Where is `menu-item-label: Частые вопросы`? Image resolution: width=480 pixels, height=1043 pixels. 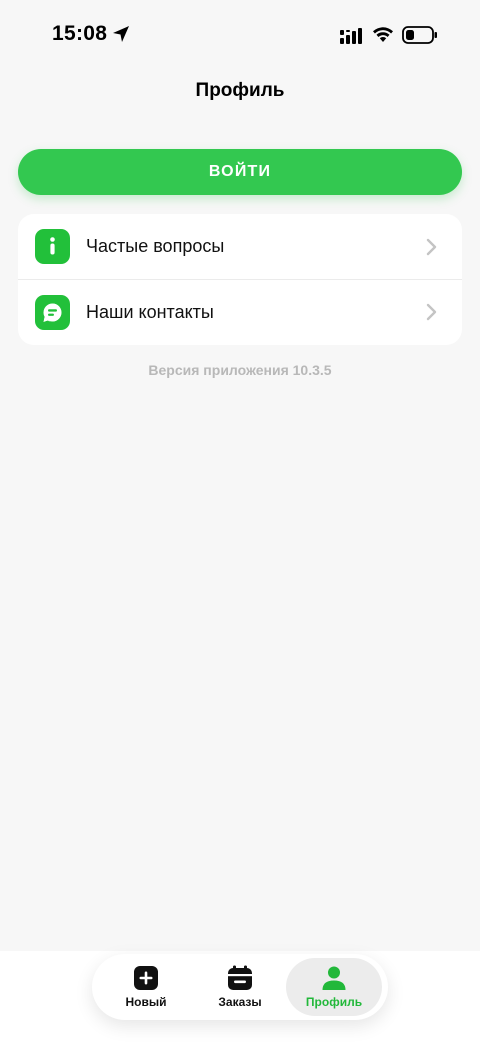
menu-item-label: Частые вопросы is located at coordinates (155, 246).